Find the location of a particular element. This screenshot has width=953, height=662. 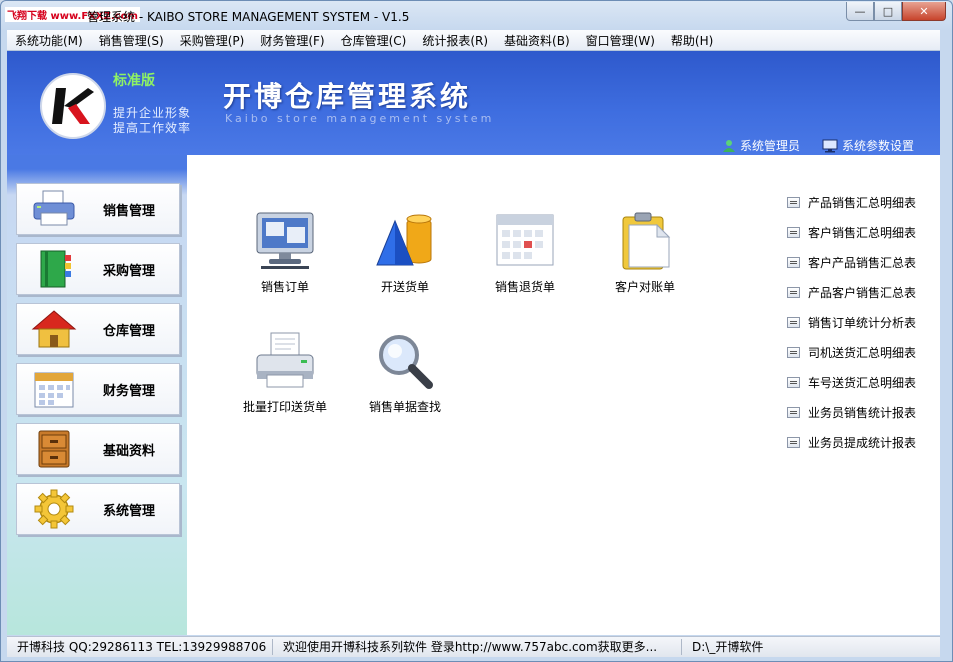

report-link: 司机送货汇总明细表 is located at coordinates (862, 352).